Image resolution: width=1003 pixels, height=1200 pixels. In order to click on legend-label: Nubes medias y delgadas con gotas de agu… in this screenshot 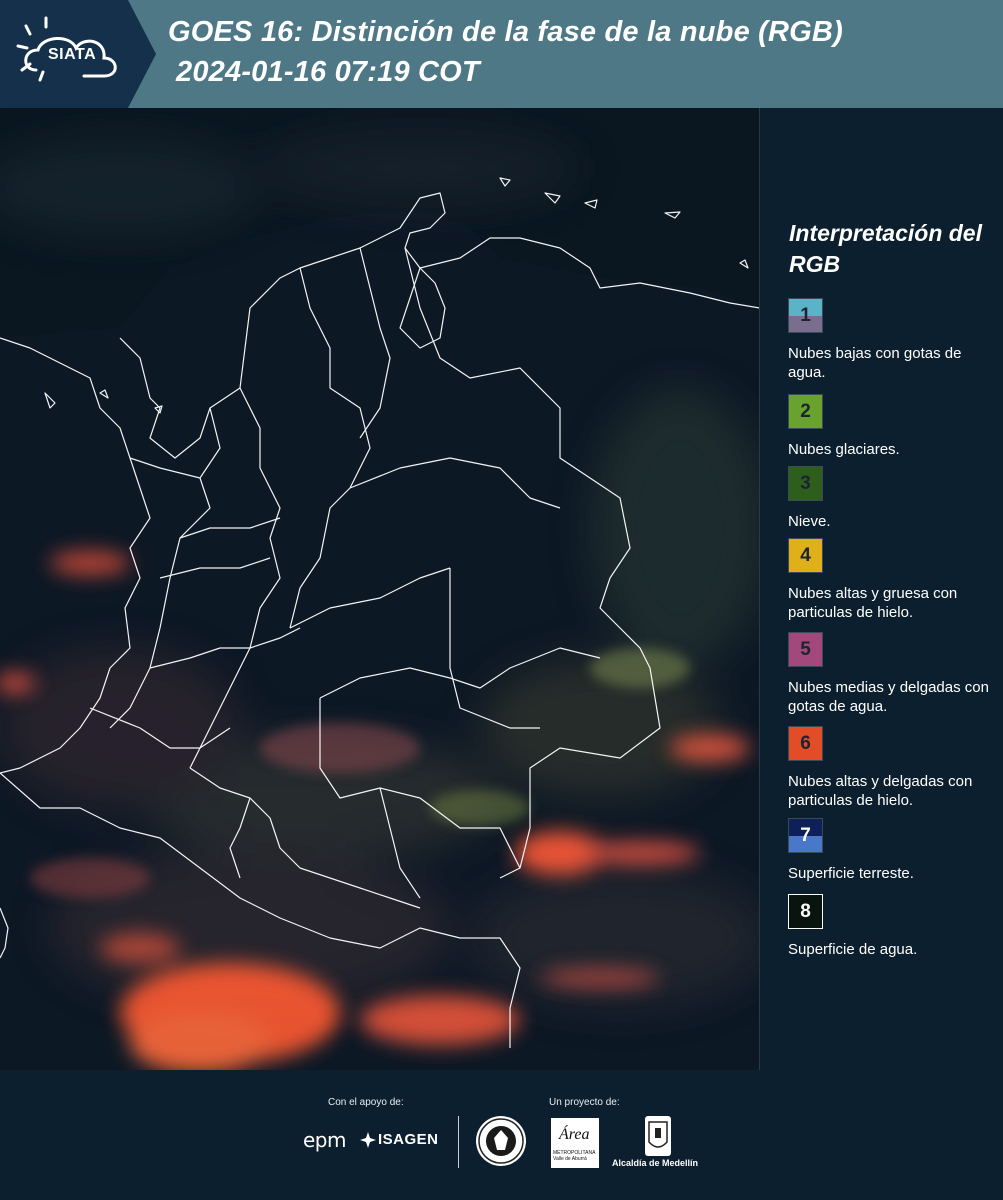, I will do `click(888, 697)`.